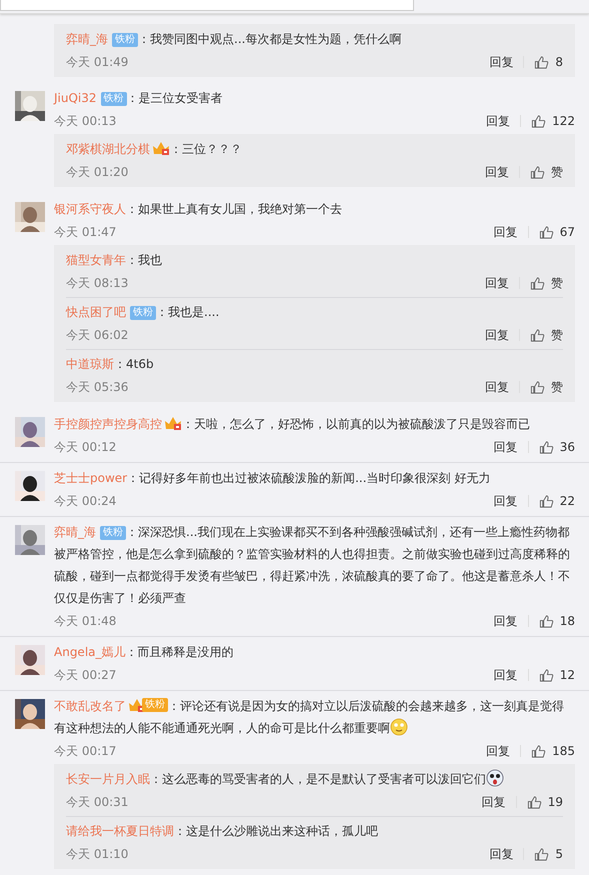 The height and width of the screenshot is (875, 589). I want to click on comment-text: JiuQi32 铁粉 ：是三位女受害者, so click(139, 99).